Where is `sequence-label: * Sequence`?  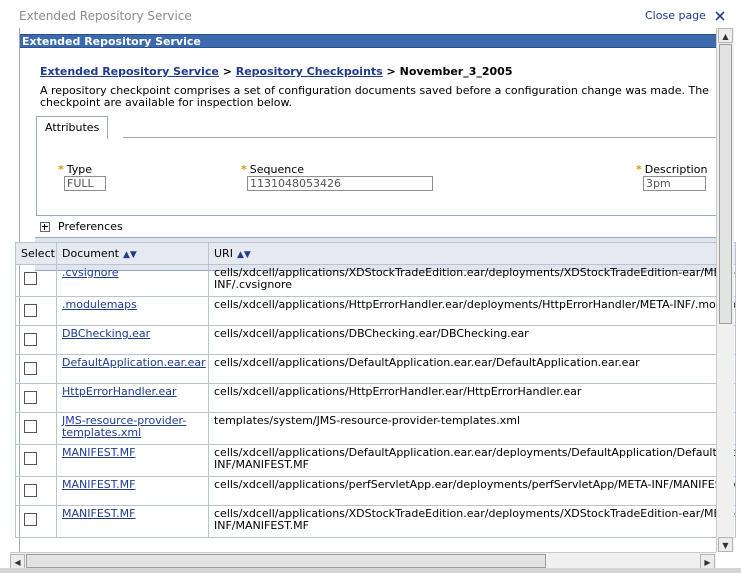
sequence-label: * Sequence is located at coordinates (273, 169).